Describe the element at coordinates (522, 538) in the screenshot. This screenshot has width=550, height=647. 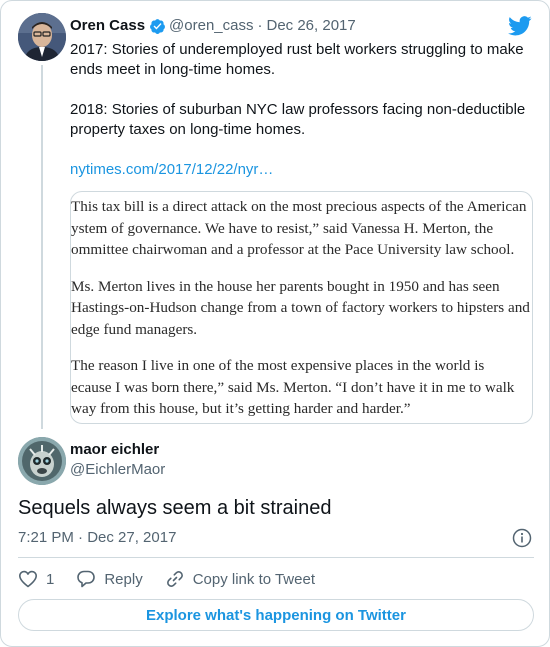
I see `info-icon` at that location.